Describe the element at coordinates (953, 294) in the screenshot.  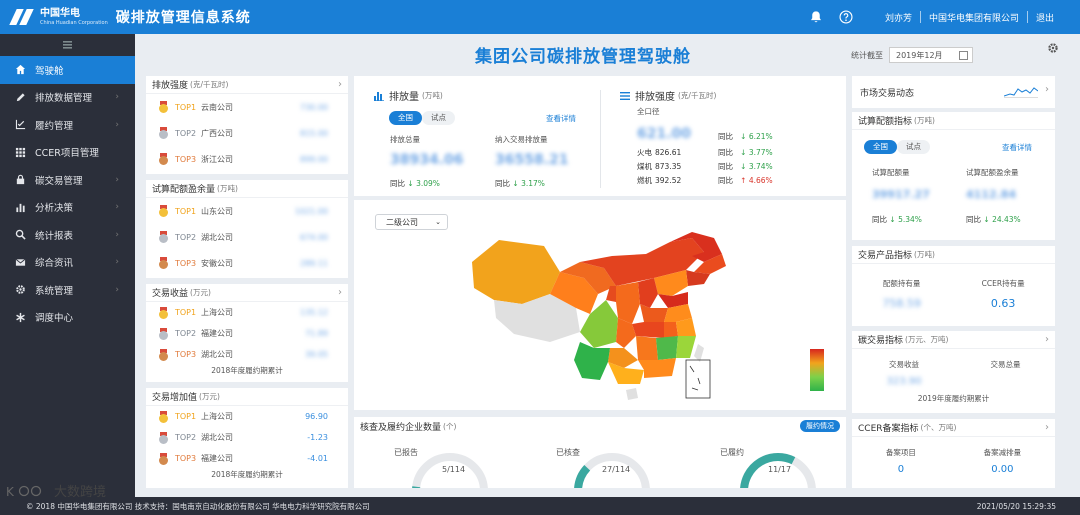
I see `metric-row: 配额持有量 758.59 CCER持有量 0.63` at that location.